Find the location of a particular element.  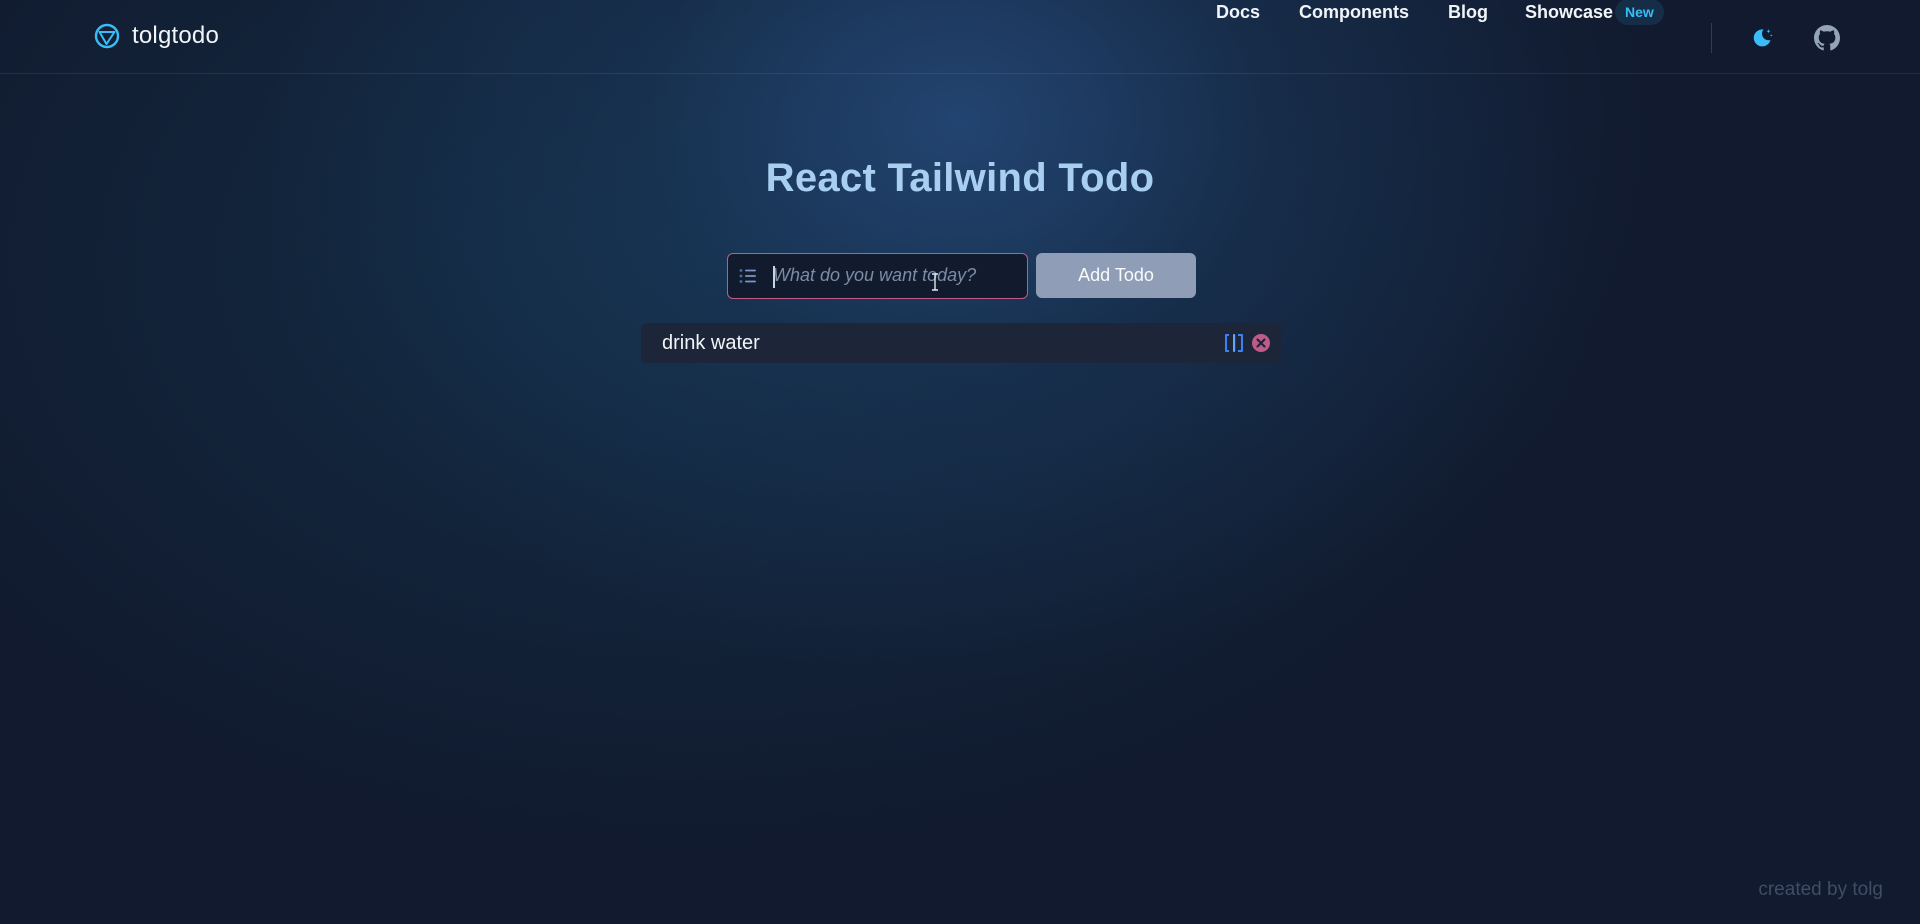

todo-input is located at coordinates (896, 275).